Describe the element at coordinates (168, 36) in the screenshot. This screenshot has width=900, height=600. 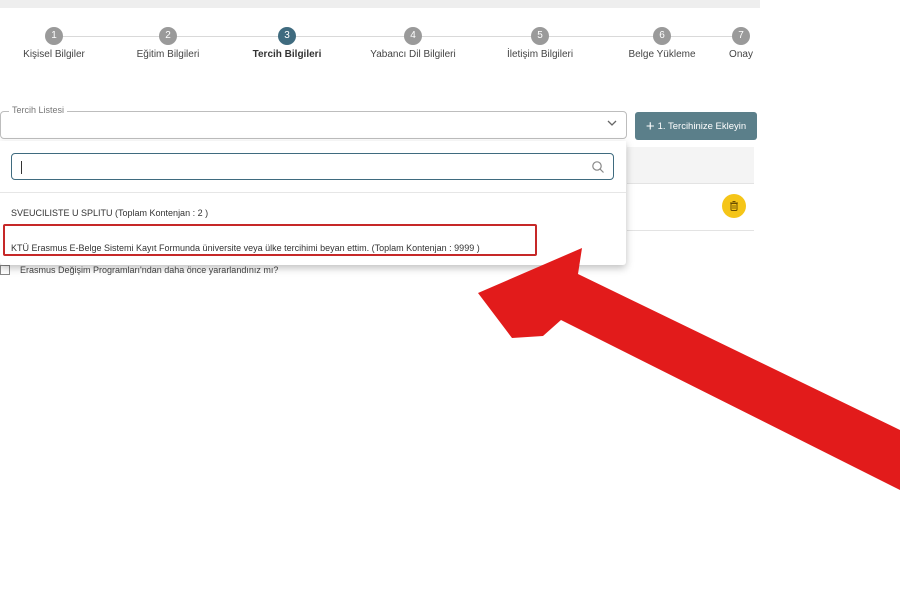
I see `step-number: 2` at that location.